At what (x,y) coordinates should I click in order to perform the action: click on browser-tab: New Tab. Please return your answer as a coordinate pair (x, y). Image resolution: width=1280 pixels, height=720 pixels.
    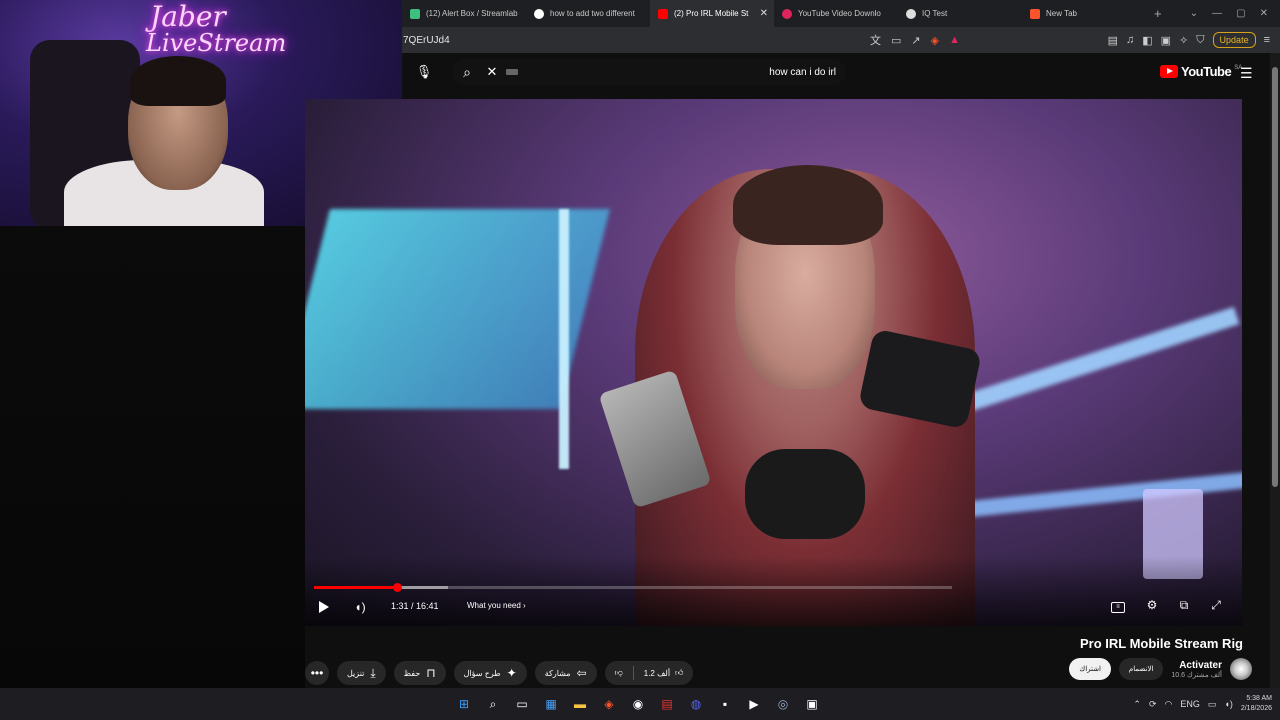
    Looking at the image, I should click on (1084, 13).